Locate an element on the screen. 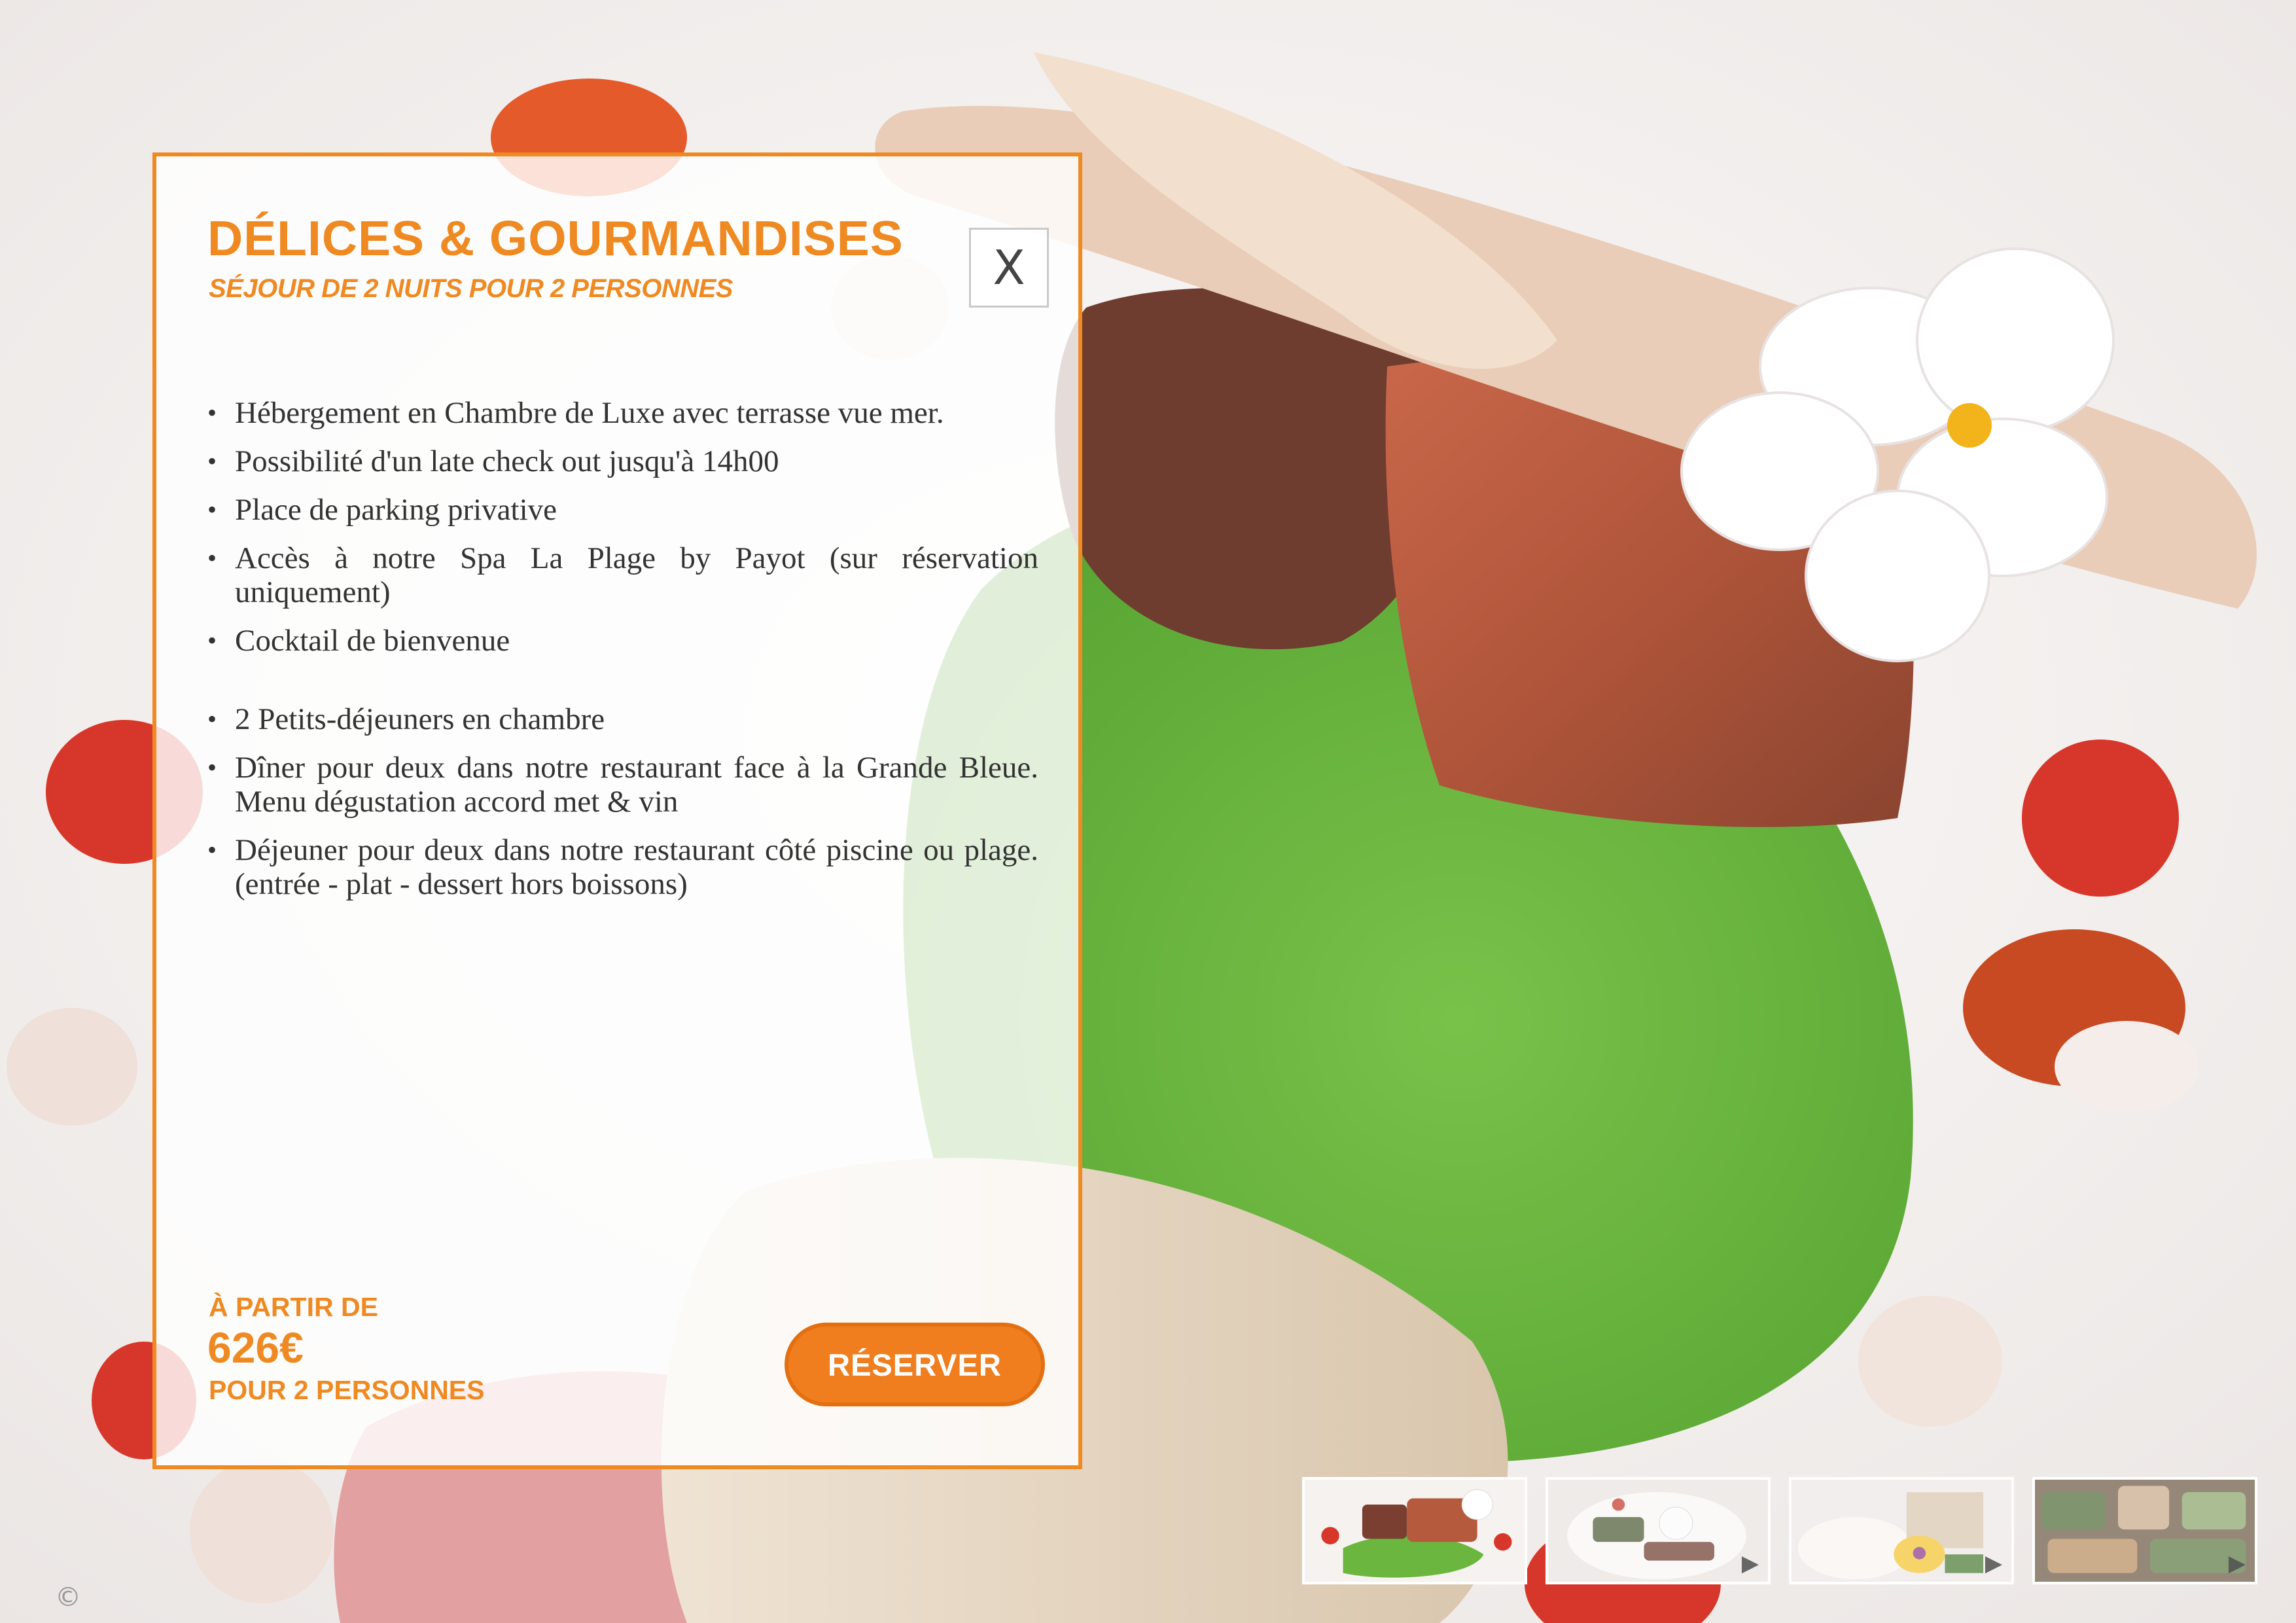 This screenshot has width=2296, height=1623. price-amount: 626€ is located at coordinates (255, 1347).